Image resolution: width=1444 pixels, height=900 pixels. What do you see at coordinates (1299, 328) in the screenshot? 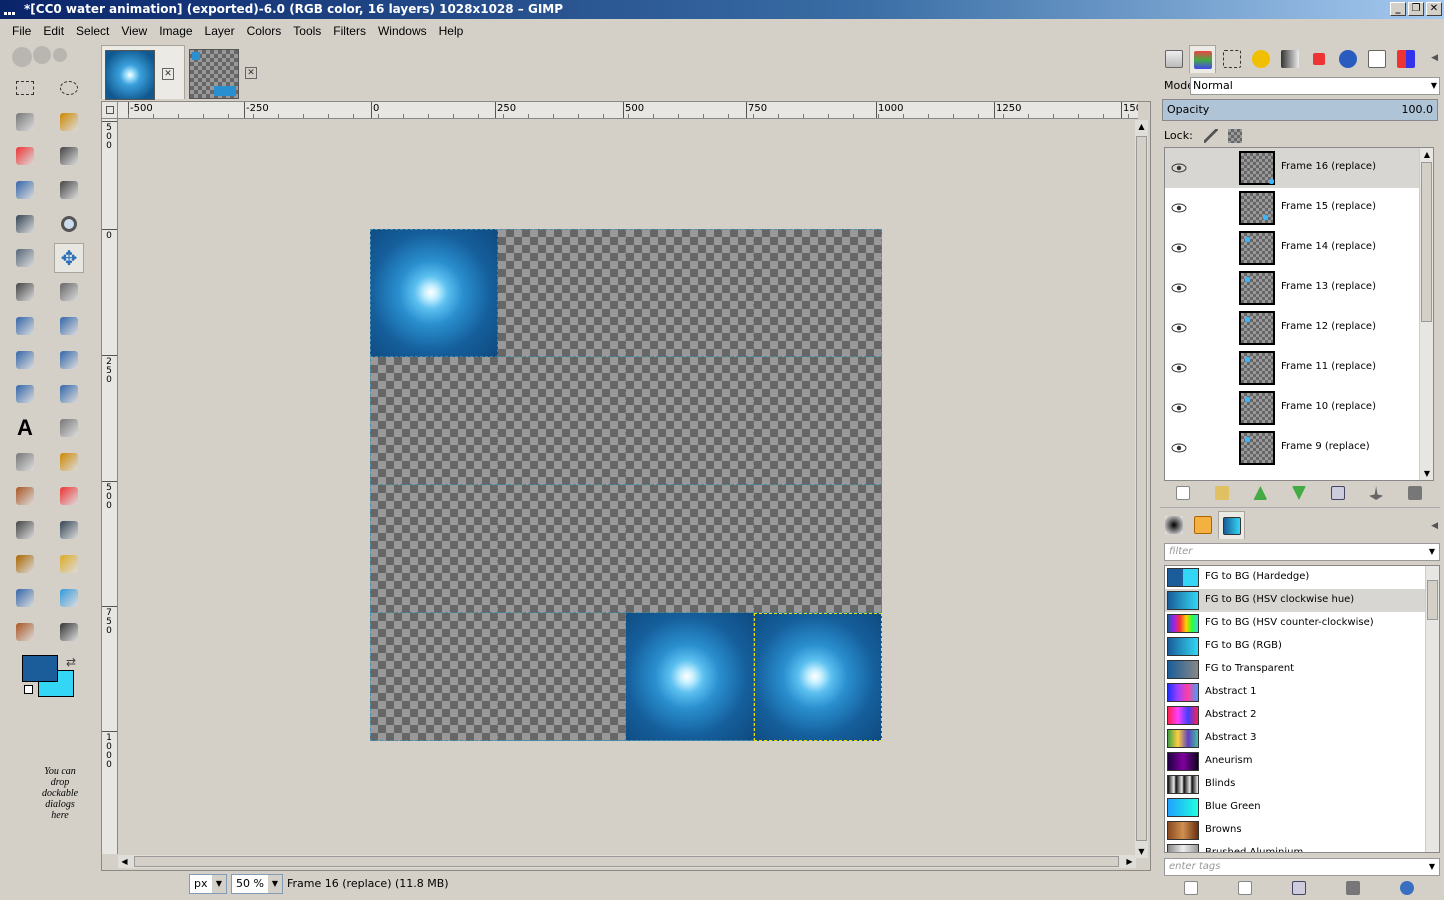
I see `layer-row: Frame 12 (replace)` at bounding box center [1299, 328].